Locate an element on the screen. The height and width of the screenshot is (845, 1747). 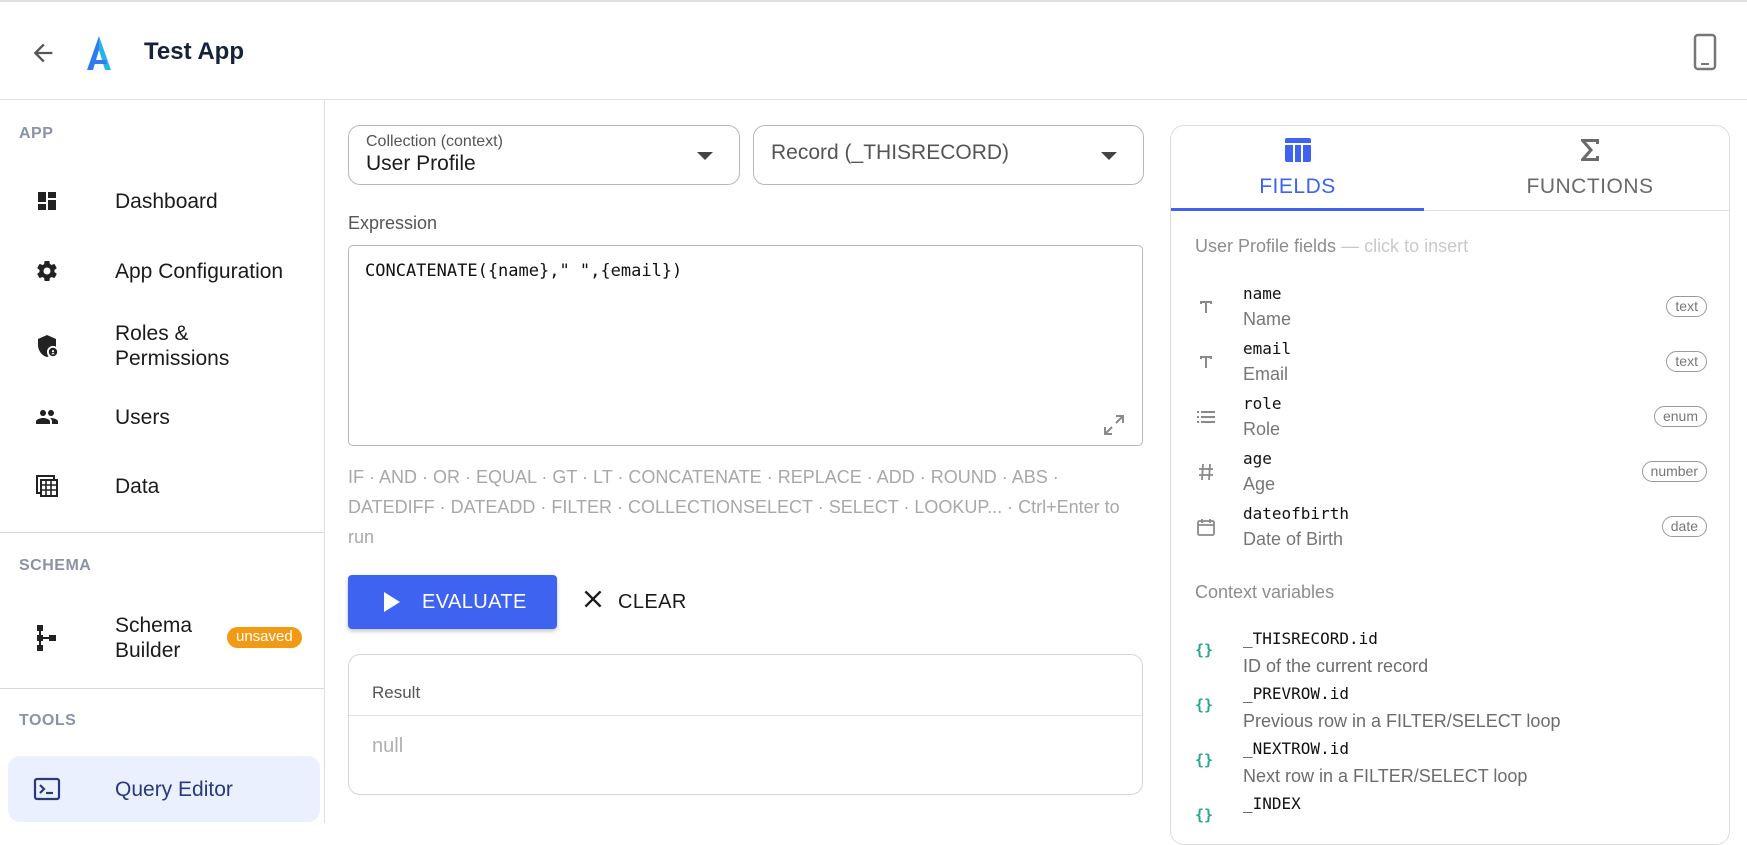
app-bar: Test App is located at coordinates (873, 50).